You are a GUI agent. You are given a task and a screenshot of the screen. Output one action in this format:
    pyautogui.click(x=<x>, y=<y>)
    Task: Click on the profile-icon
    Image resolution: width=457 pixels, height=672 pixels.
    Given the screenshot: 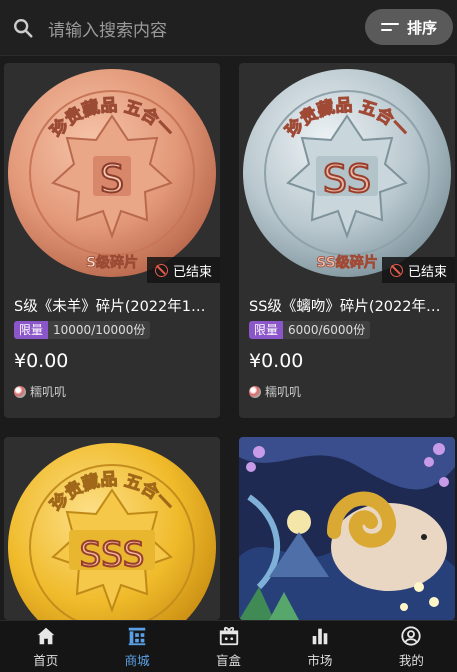 What is the action you would take?
    pyautogui.click(x=411, y=635)
    